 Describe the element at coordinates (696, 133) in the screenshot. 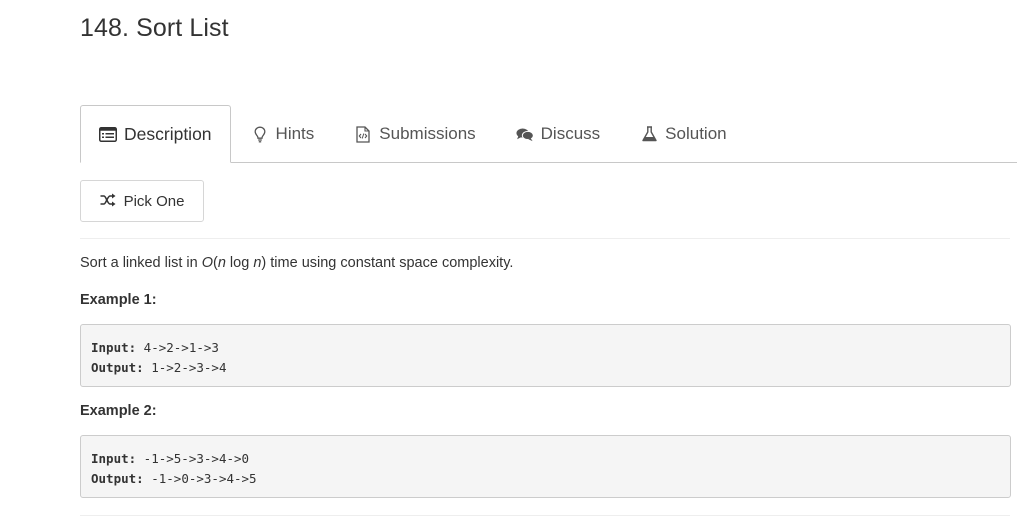

I see `tab-solution-label: Solution` at that location.